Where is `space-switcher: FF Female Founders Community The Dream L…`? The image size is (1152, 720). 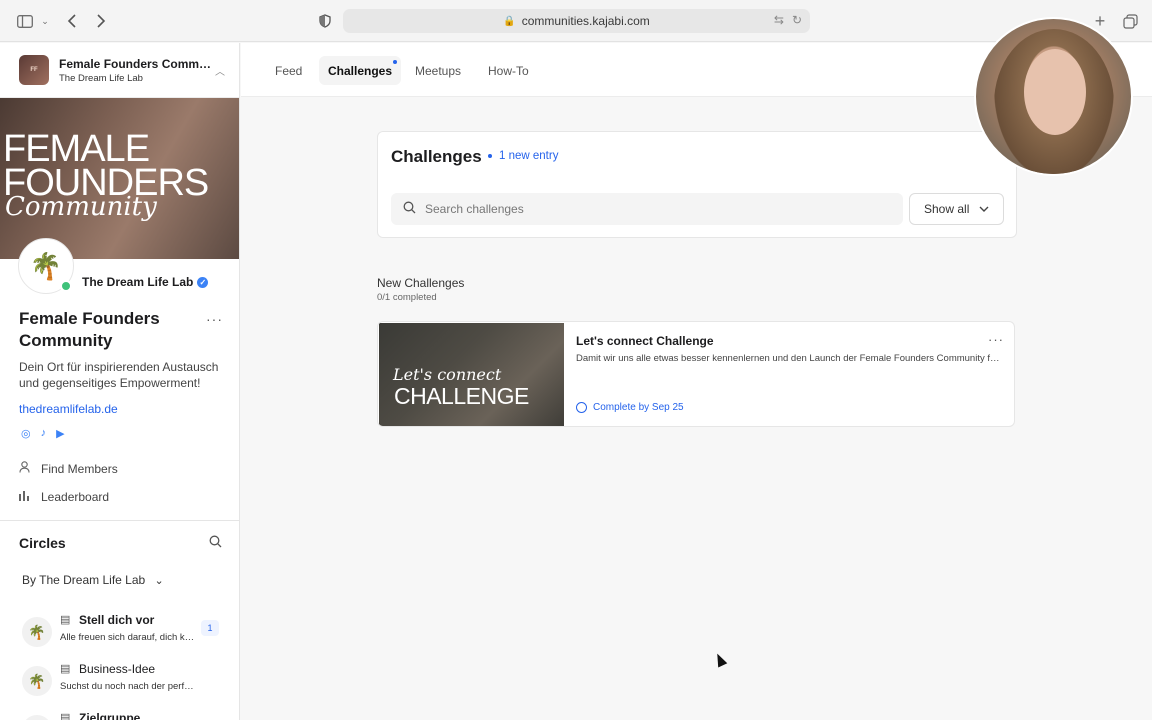 space-switcher: FF Female Founders Community The Dream L… is located at coordinates (119, 70).